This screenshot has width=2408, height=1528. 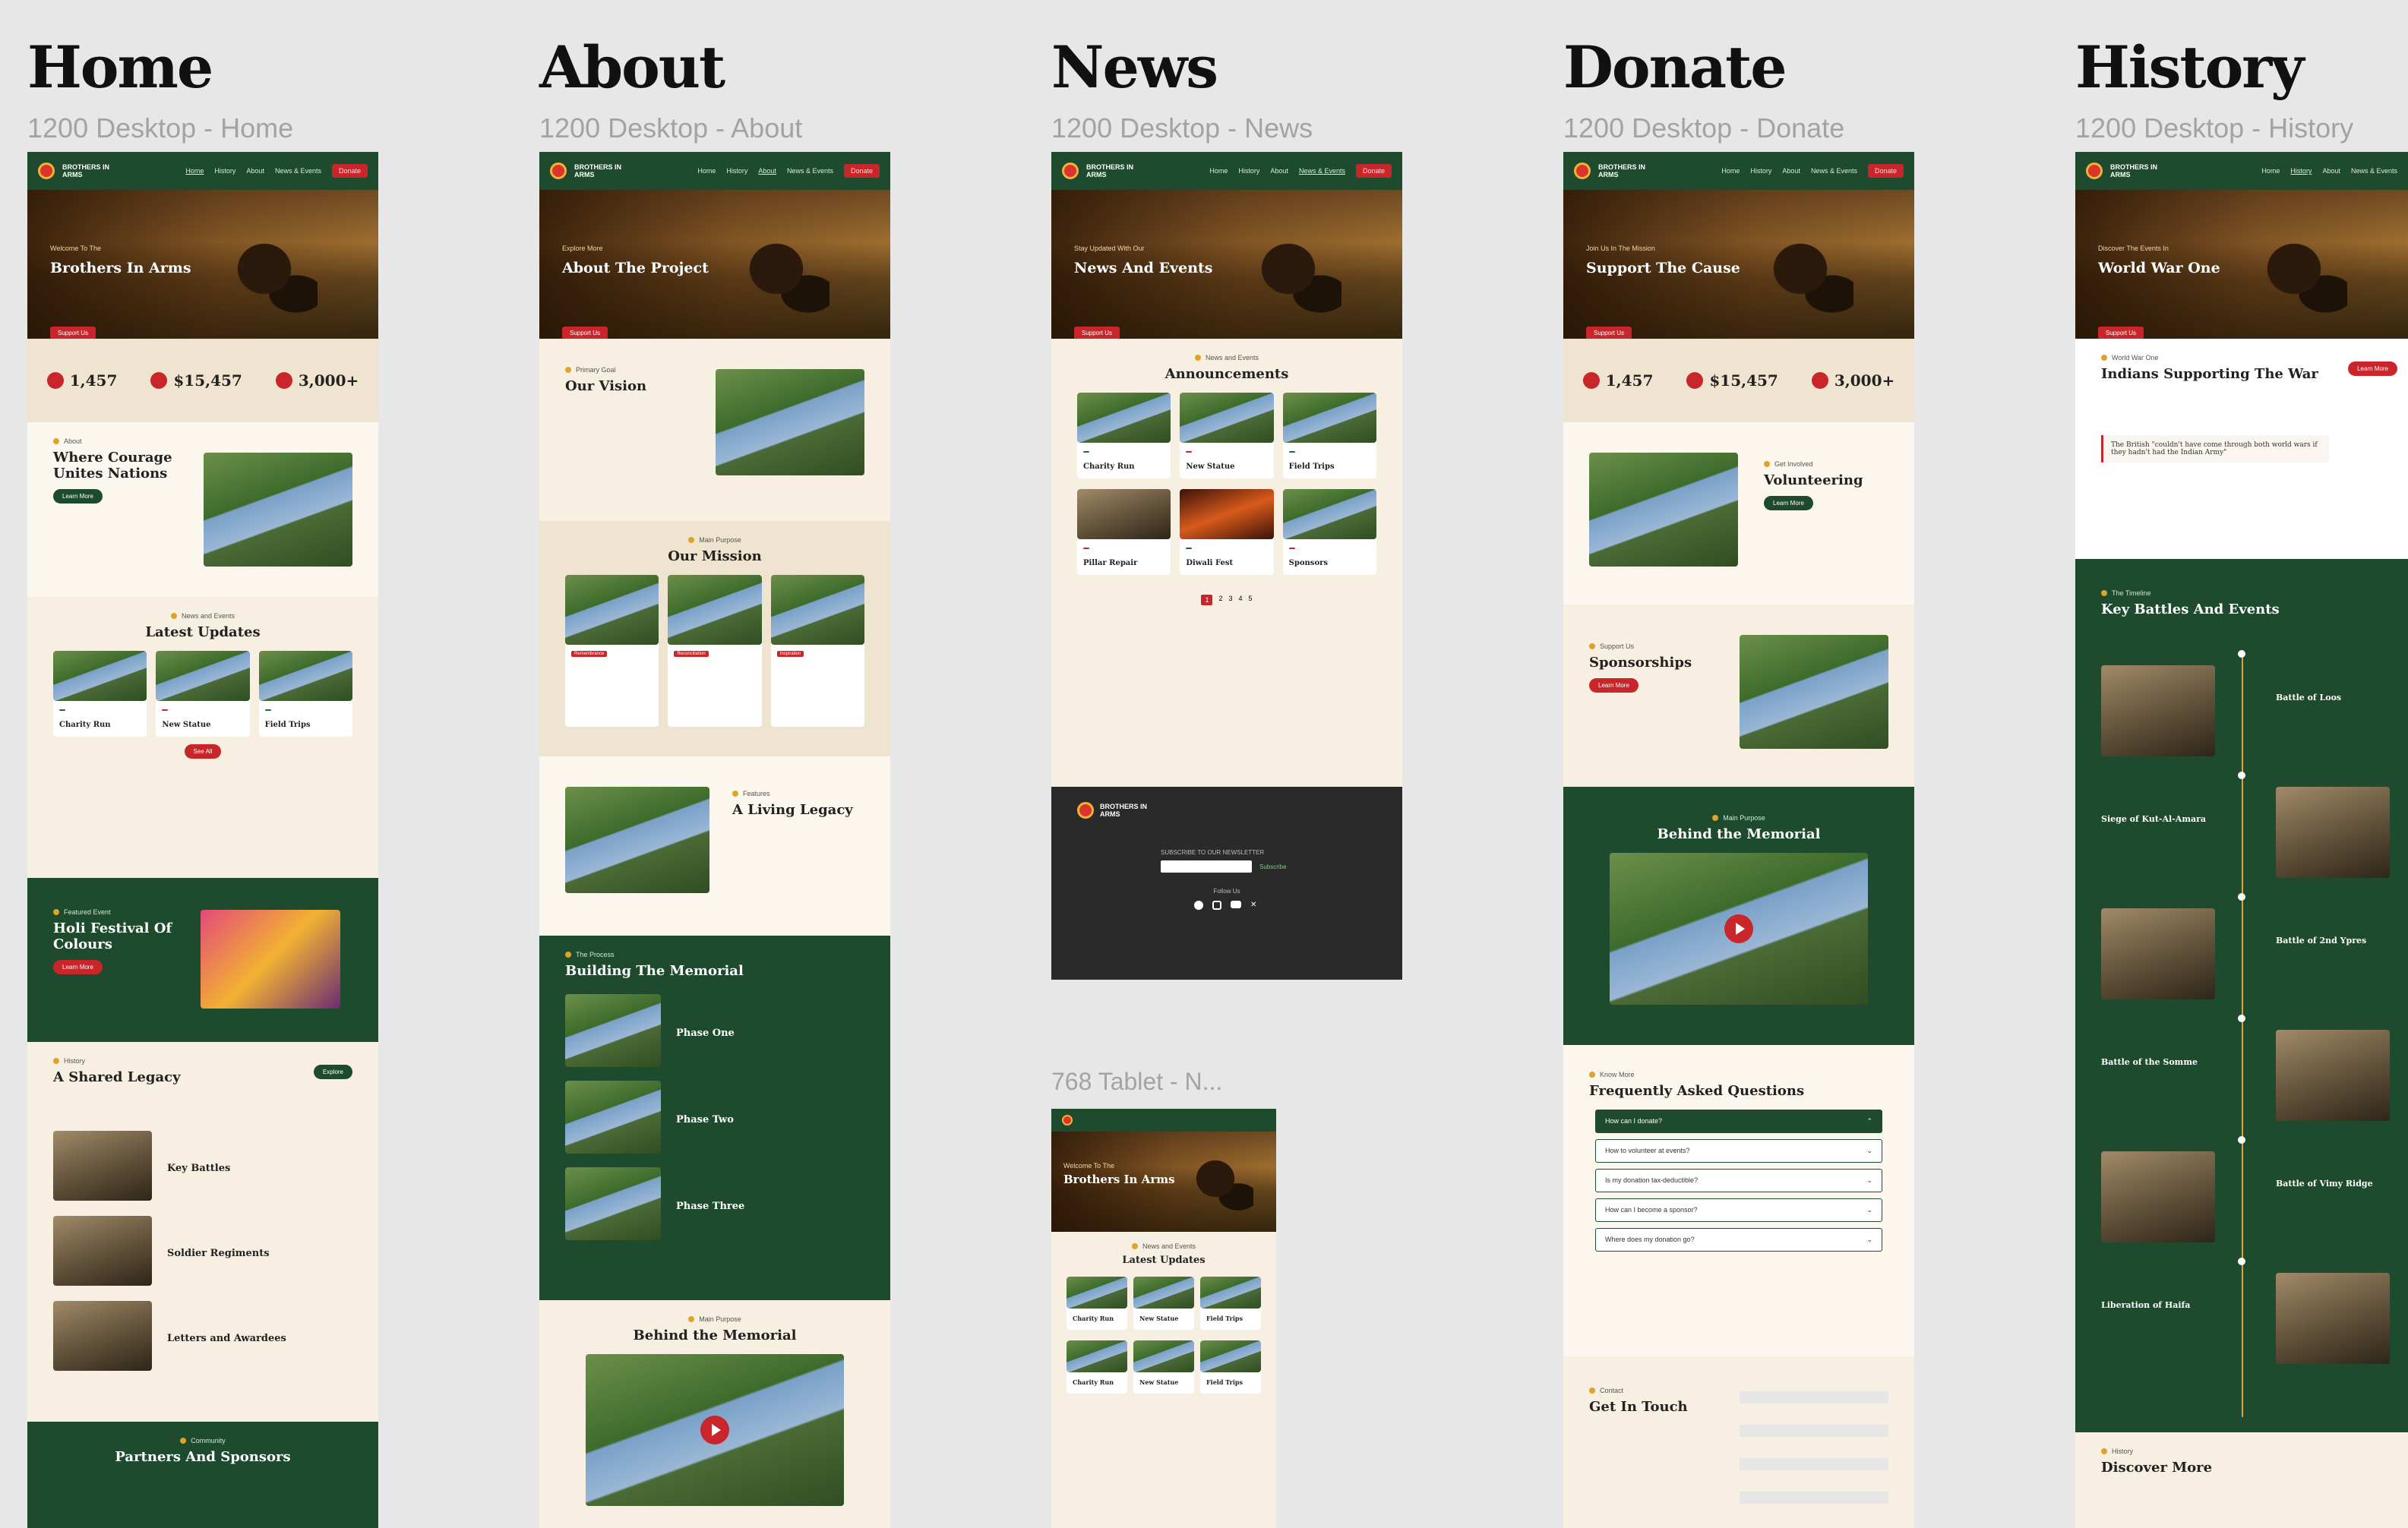 I want to click on battle-photo, so click(x=2333, y=1075).